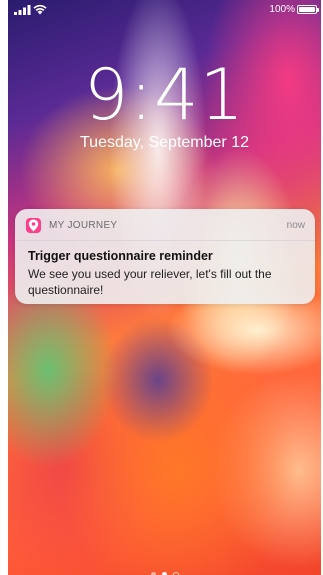 The width and height of the screenshot is (323, 575). Describe the element at coordinates (33, 225) in the screenshot. I see `location-pin-icon` at that location.